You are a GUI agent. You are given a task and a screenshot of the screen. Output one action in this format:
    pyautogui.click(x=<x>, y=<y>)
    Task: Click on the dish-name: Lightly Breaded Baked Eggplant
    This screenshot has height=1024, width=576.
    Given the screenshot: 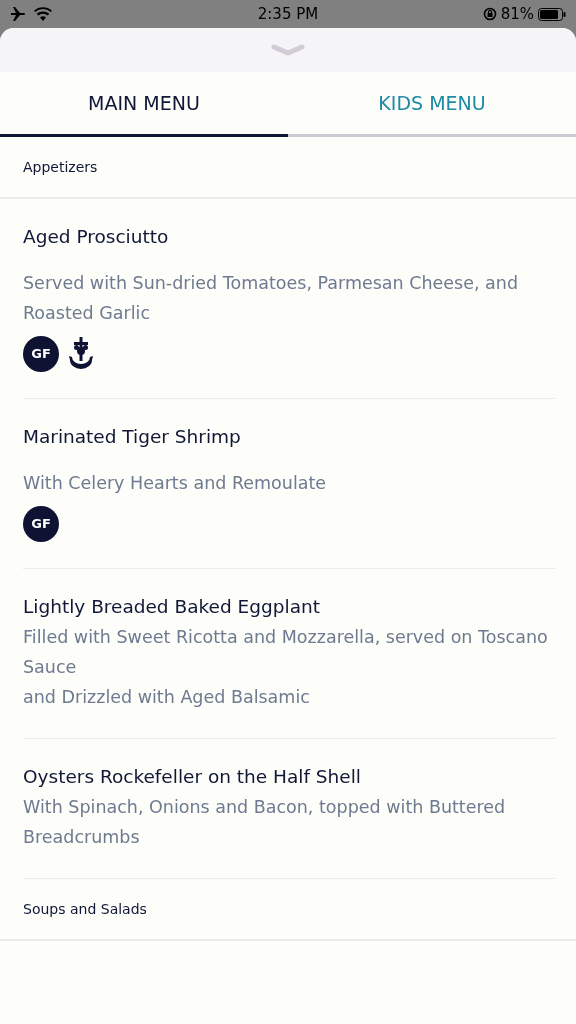 What is the action you would take?
    pyautogui.click(x=172, y=606)
    